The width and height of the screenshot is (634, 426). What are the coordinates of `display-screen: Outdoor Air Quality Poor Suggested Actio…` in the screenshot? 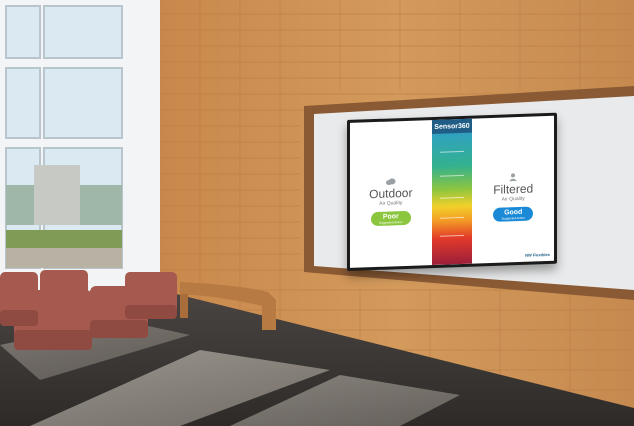 It's located at (452, 191).